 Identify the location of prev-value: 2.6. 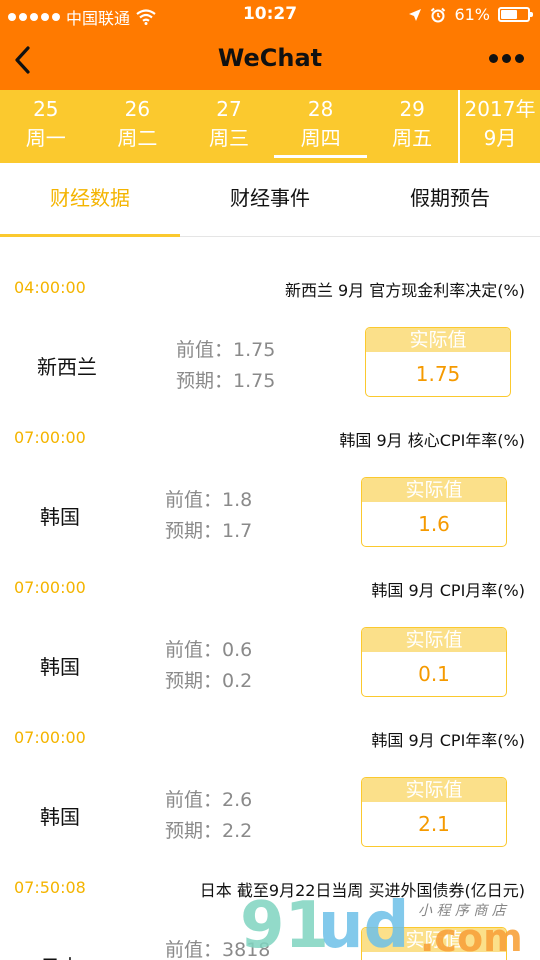
(237, 800).